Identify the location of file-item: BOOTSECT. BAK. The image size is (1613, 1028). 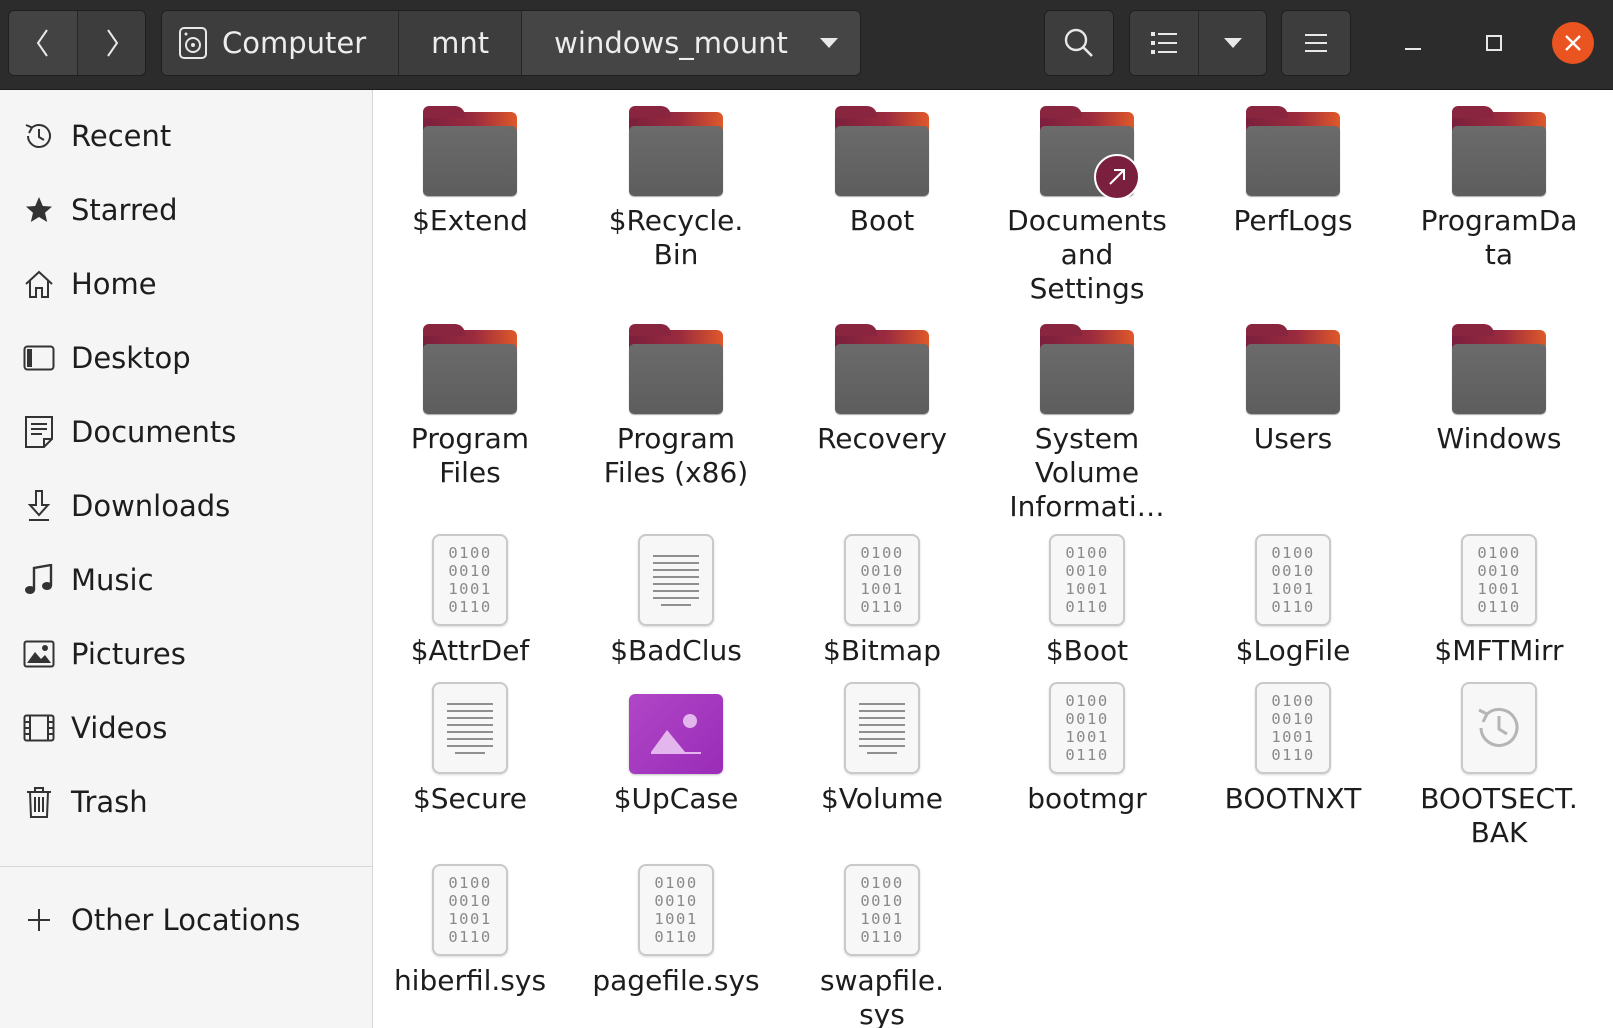
(1499, 764).